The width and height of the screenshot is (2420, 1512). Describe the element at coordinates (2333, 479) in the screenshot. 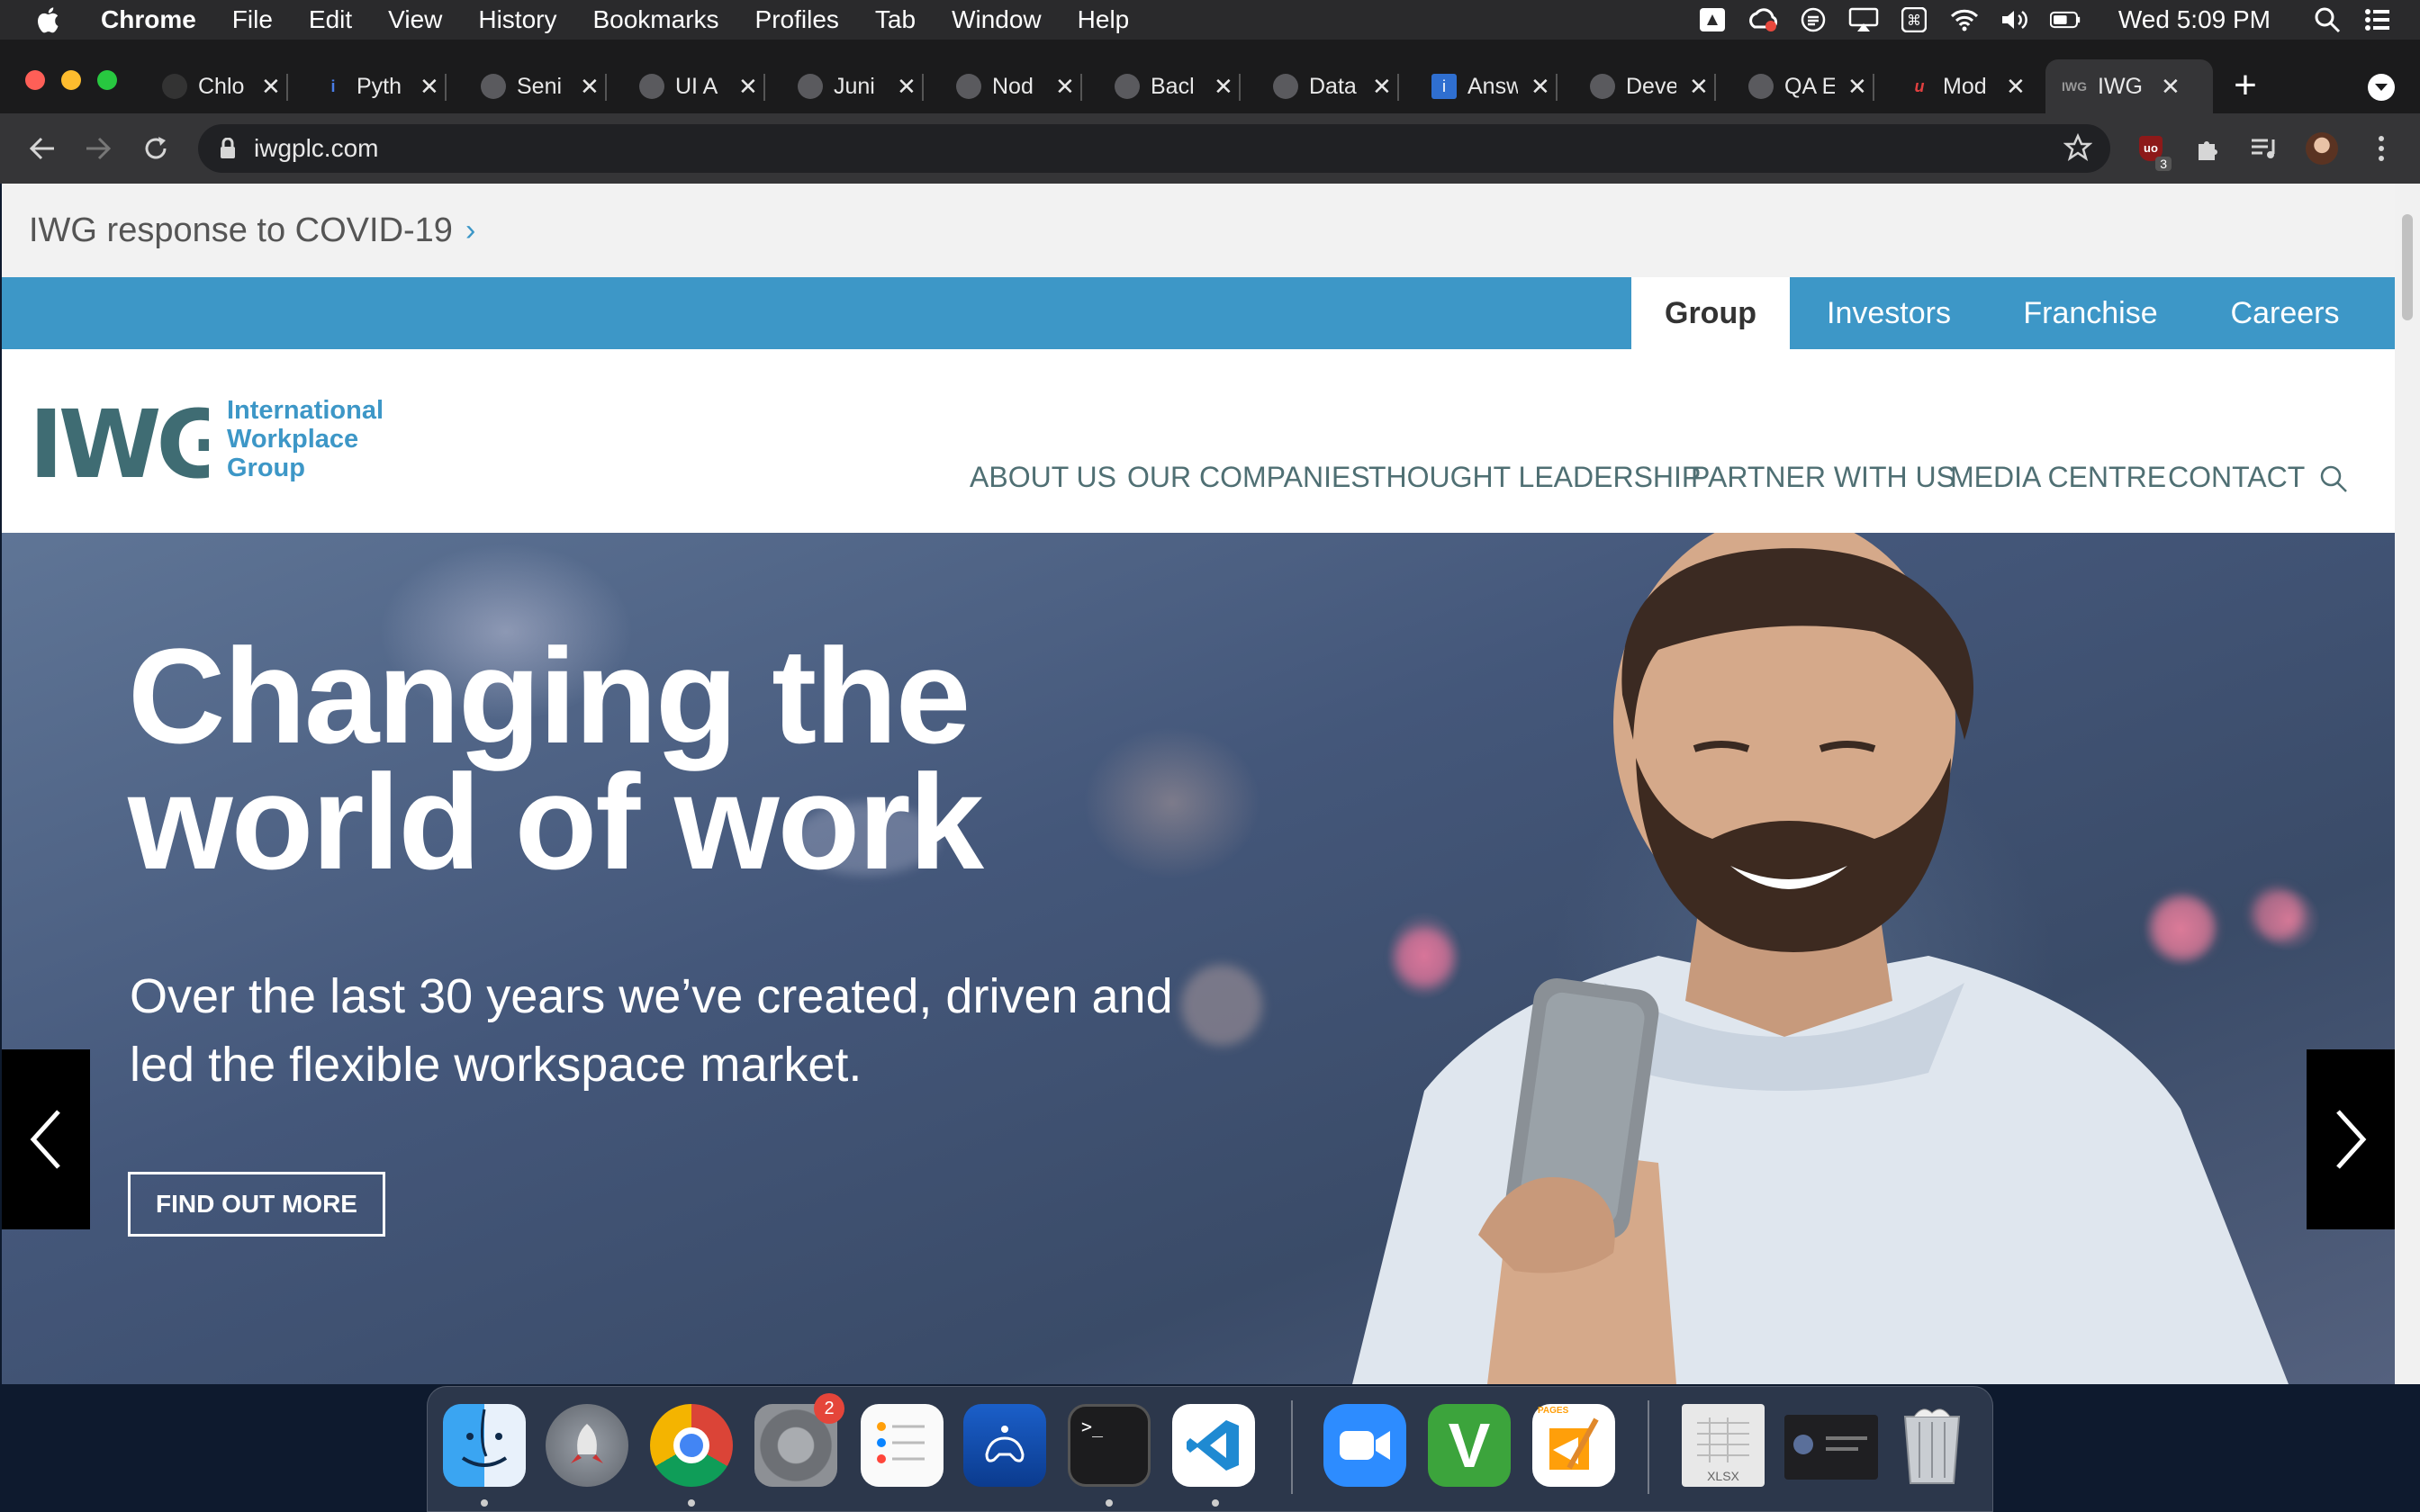

I see `site-search-icon` at that location.